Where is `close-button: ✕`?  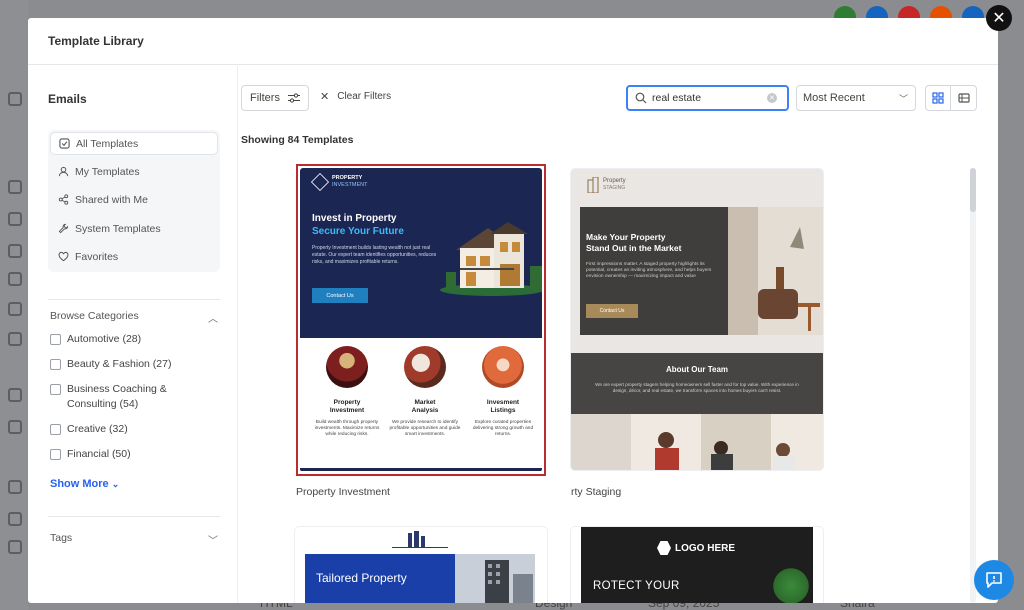 close-button: ✕ is located at coordinates (999, 18).